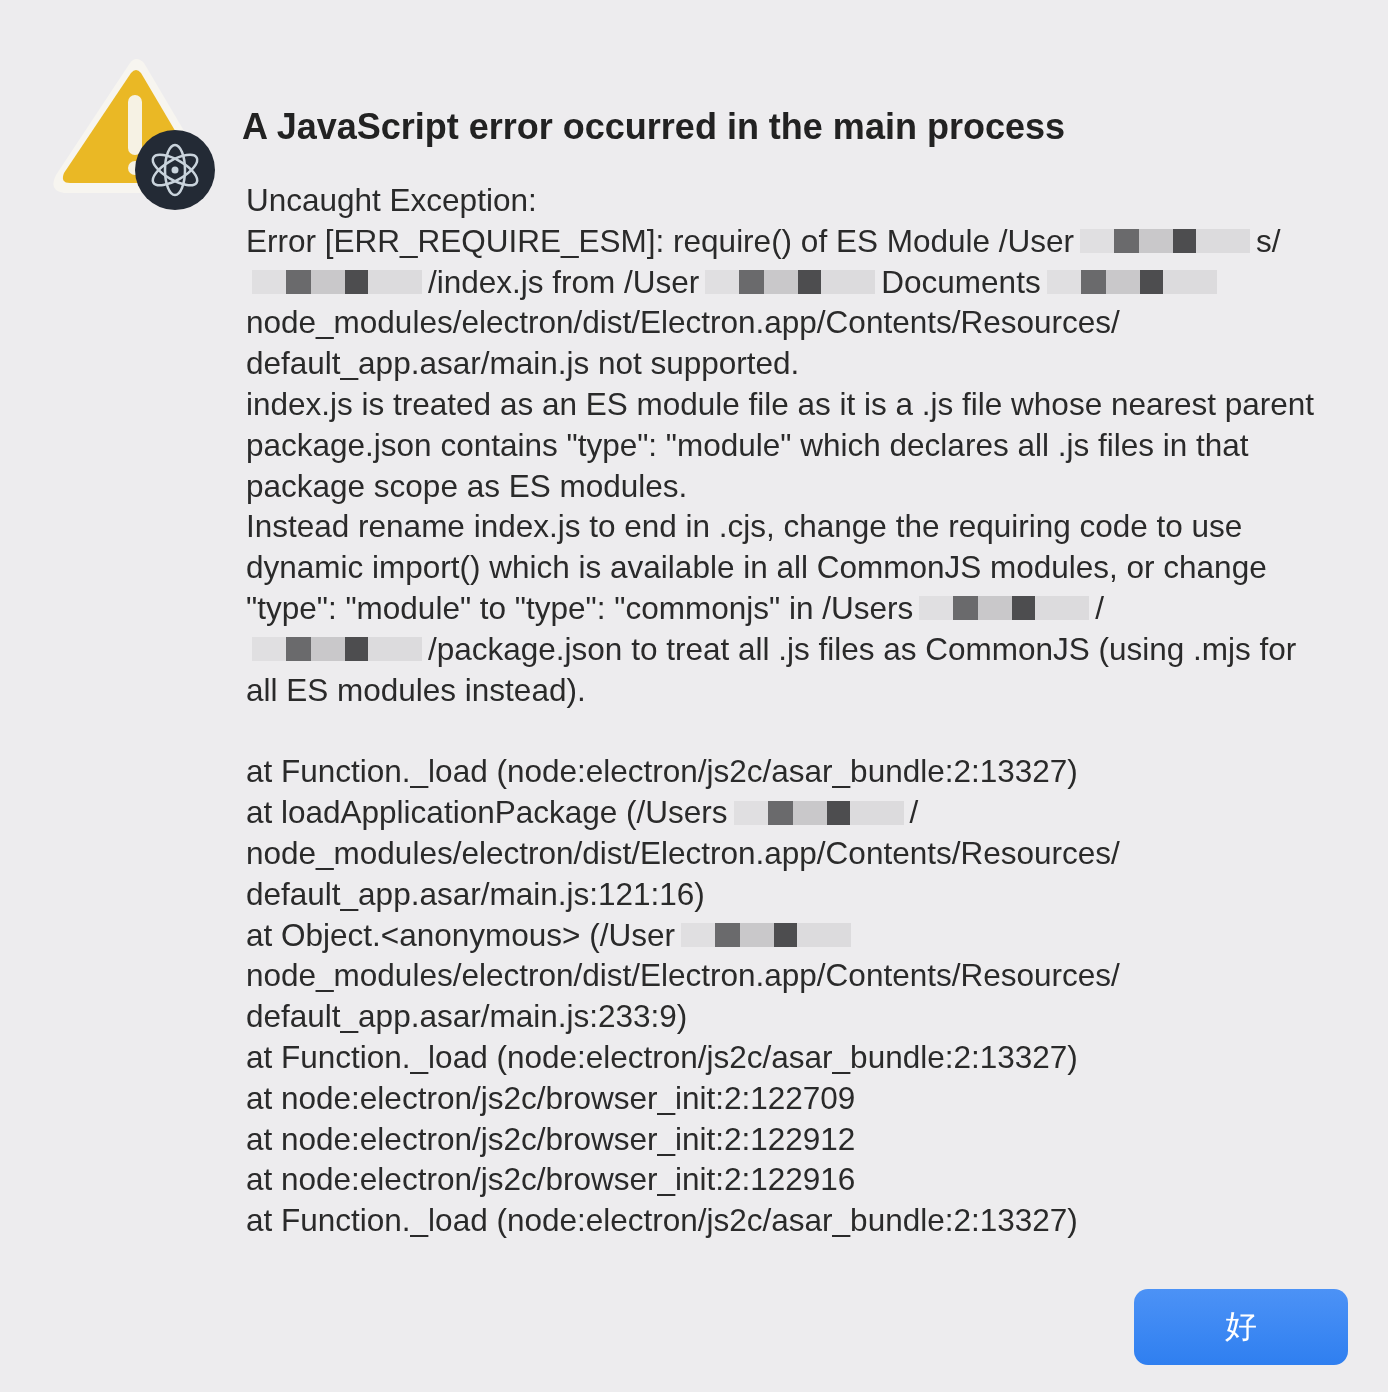  I want to click on message-text: /, so click(1099, 608).